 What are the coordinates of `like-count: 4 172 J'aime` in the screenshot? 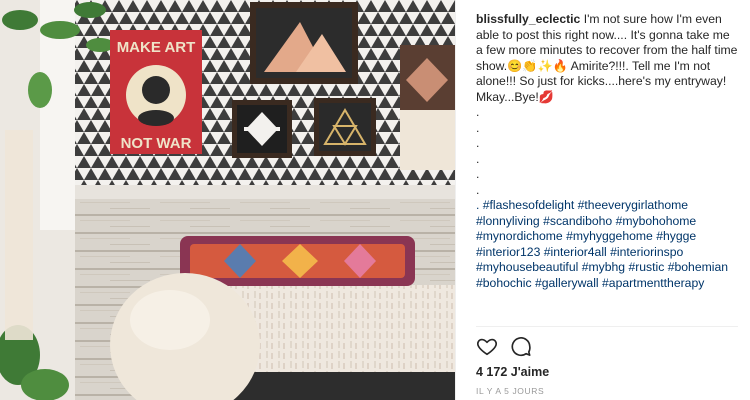 It's located at (512, 372).